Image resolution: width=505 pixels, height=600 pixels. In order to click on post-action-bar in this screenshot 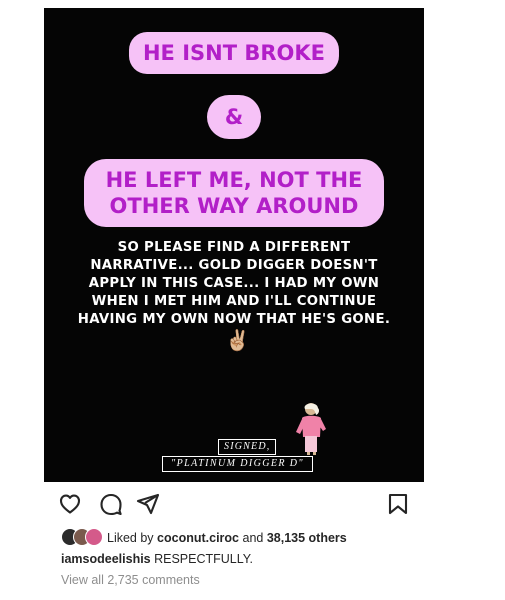, I will do `click(234, 505)`.